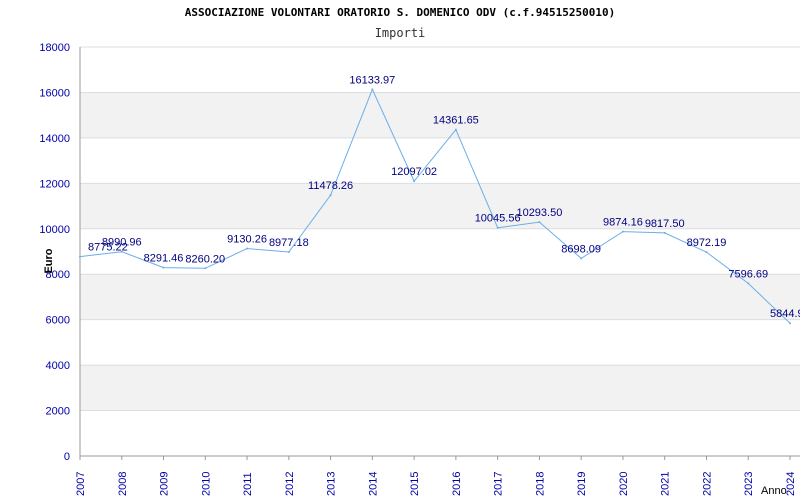 The height and width of the screenshot is (500, 800). I want to click on x-tick-label: 2022, so click(707, 484).